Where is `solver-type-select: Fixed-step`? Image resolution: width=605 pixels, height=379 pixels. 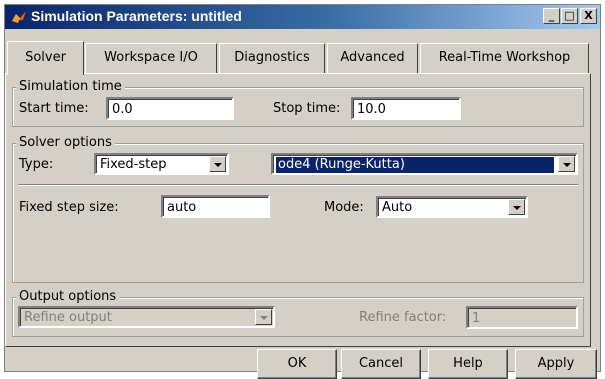
solver-type-select: Fixed-step is located at coordinates (161, 164).